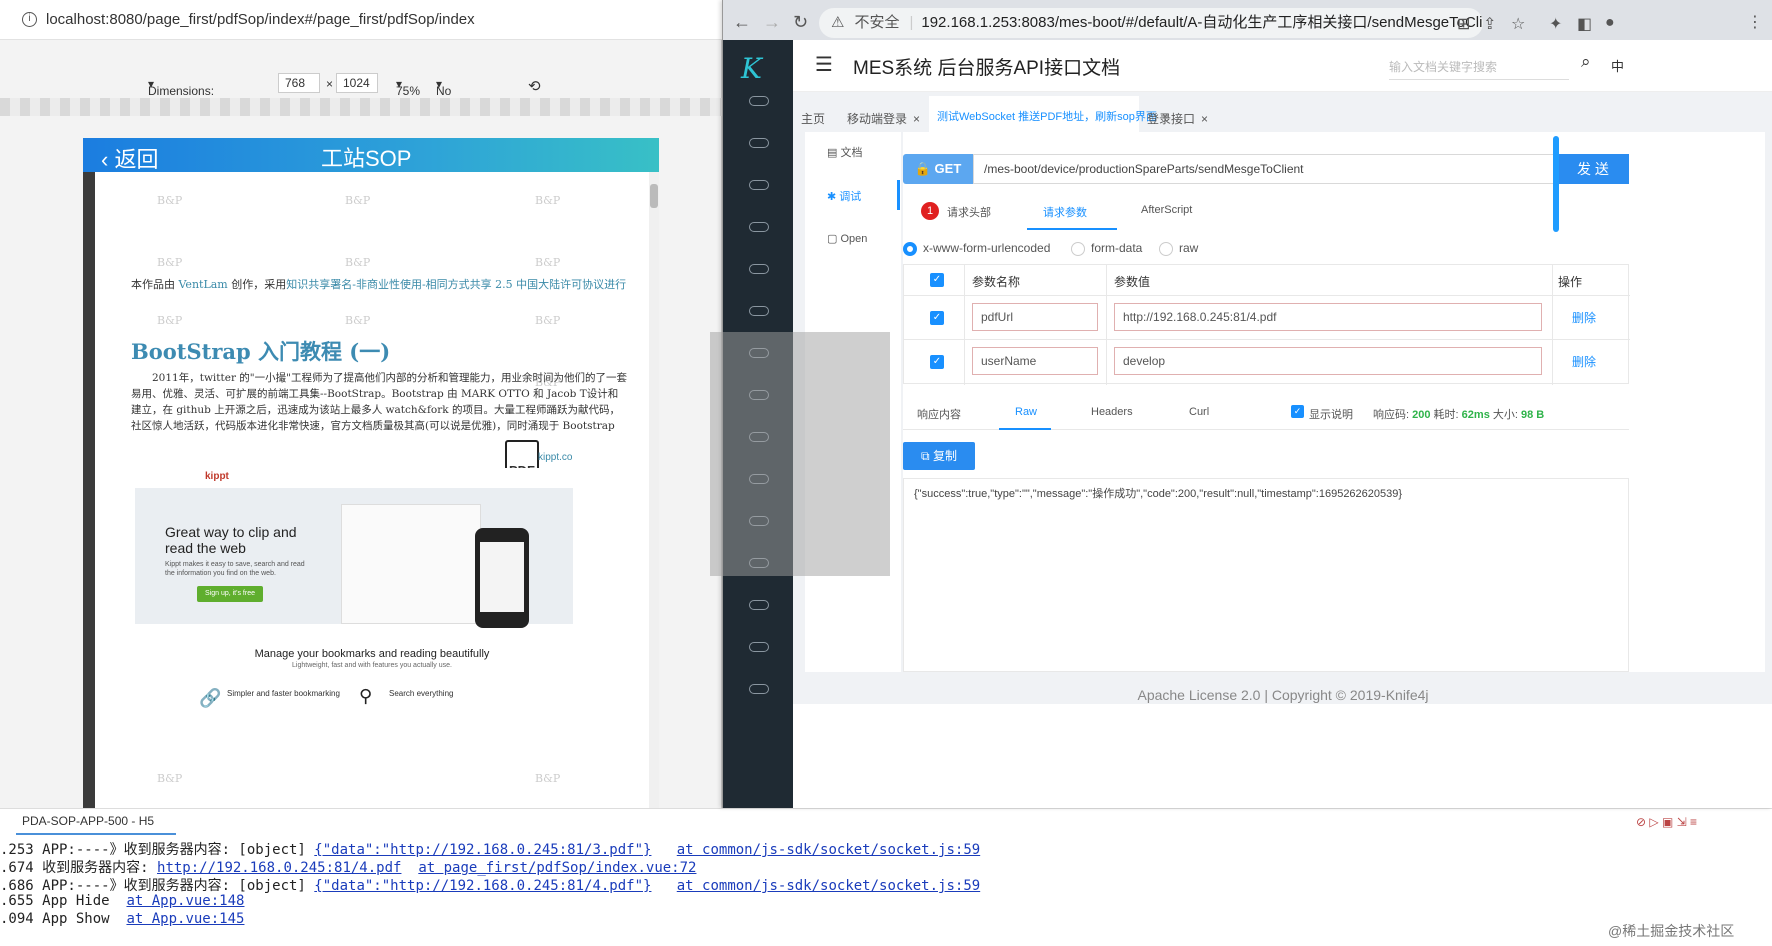 This screenshot has width=1772, height=946. What do you see at coordinates (1117, 248) in the screenshot?
I see `radio-form-data-label: form-data` at bounding box center [1117, 248].